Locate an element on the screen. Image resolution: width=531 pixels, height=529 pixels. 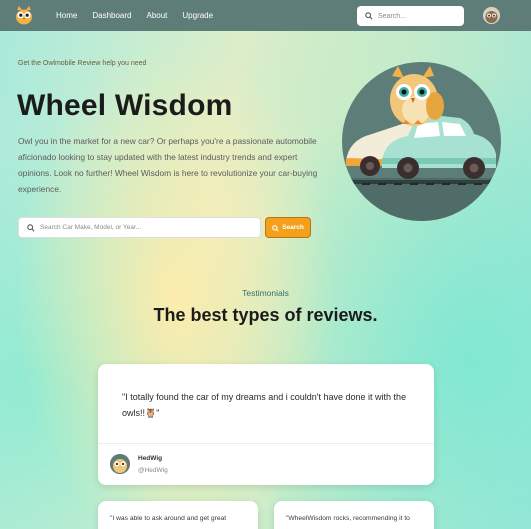
avatar is located at coordinates (120, 464).